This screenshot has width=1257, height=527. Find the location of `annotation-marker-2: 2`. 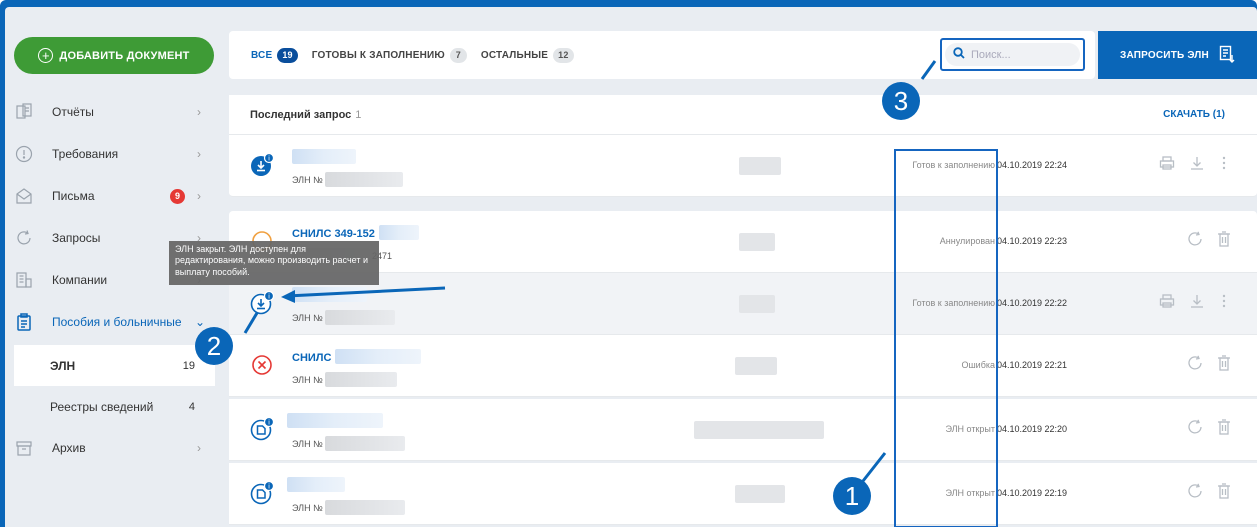

annotation-marker-2: 2 is located at coordinates (214, 346).